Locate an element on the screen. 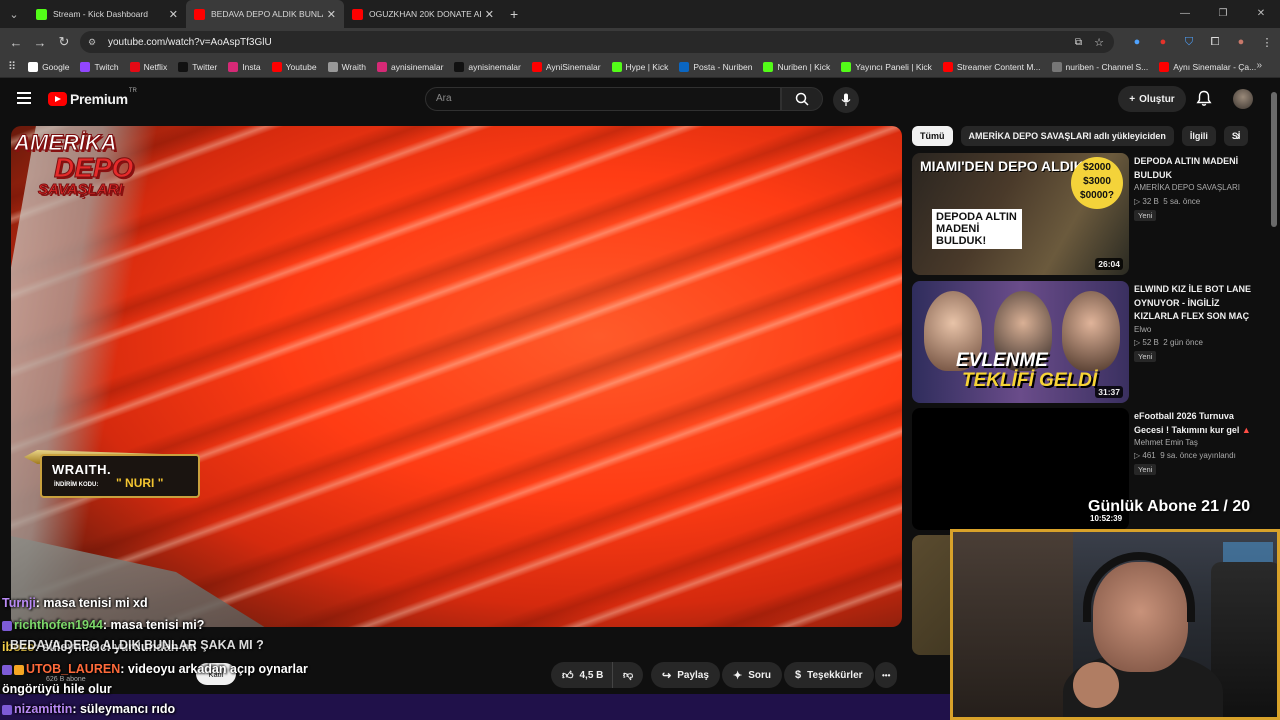 The image size is (1280, 720). bookmark-item: Insta is located at coordinates (244, 66).